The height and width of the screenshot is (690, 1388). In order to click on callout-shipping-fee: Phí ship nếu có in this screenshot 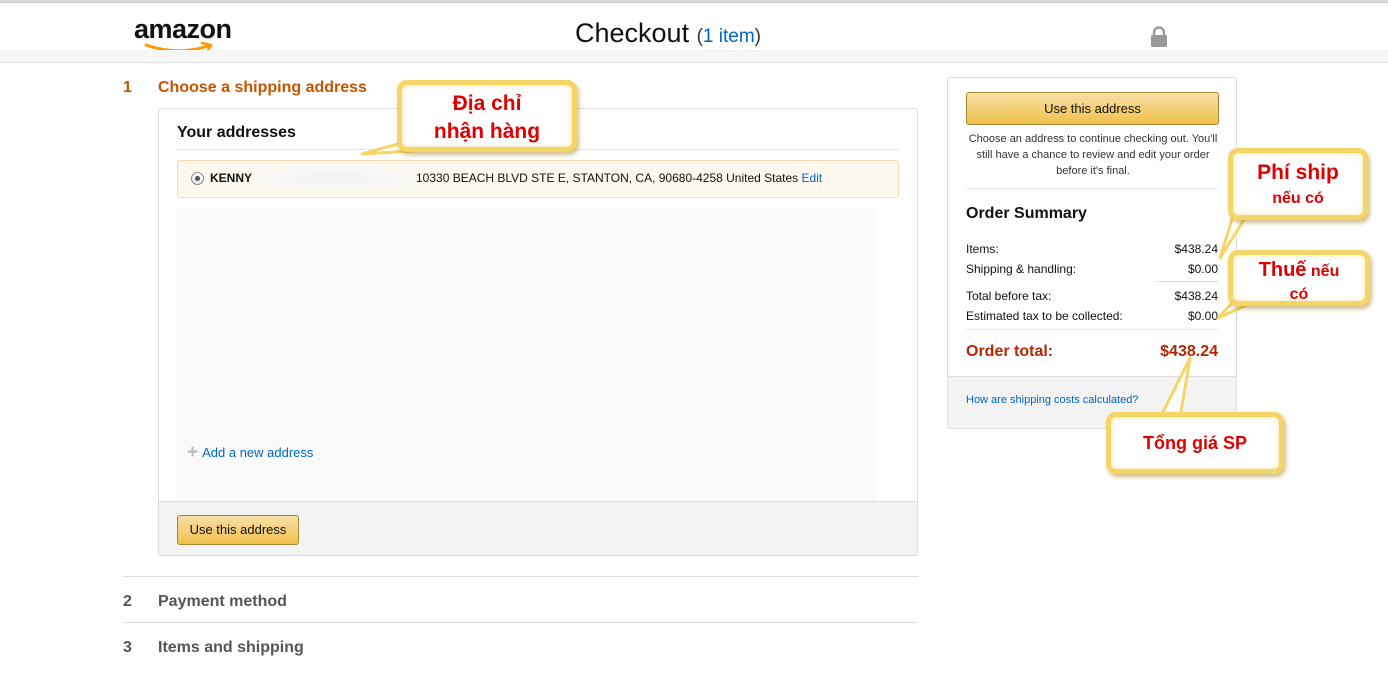, I will do `click(1298, 184)`.